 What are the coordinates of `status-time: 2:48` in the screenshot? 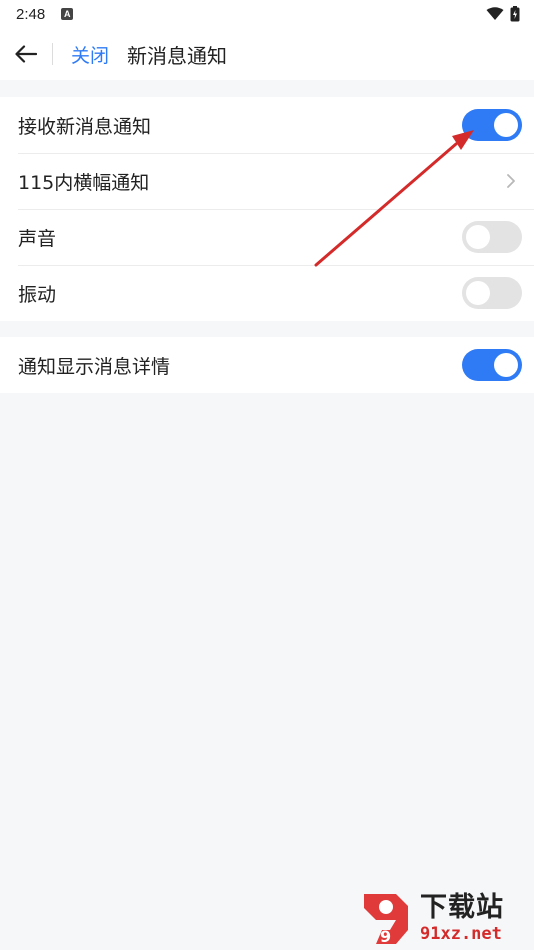 It's located at (31, 14).